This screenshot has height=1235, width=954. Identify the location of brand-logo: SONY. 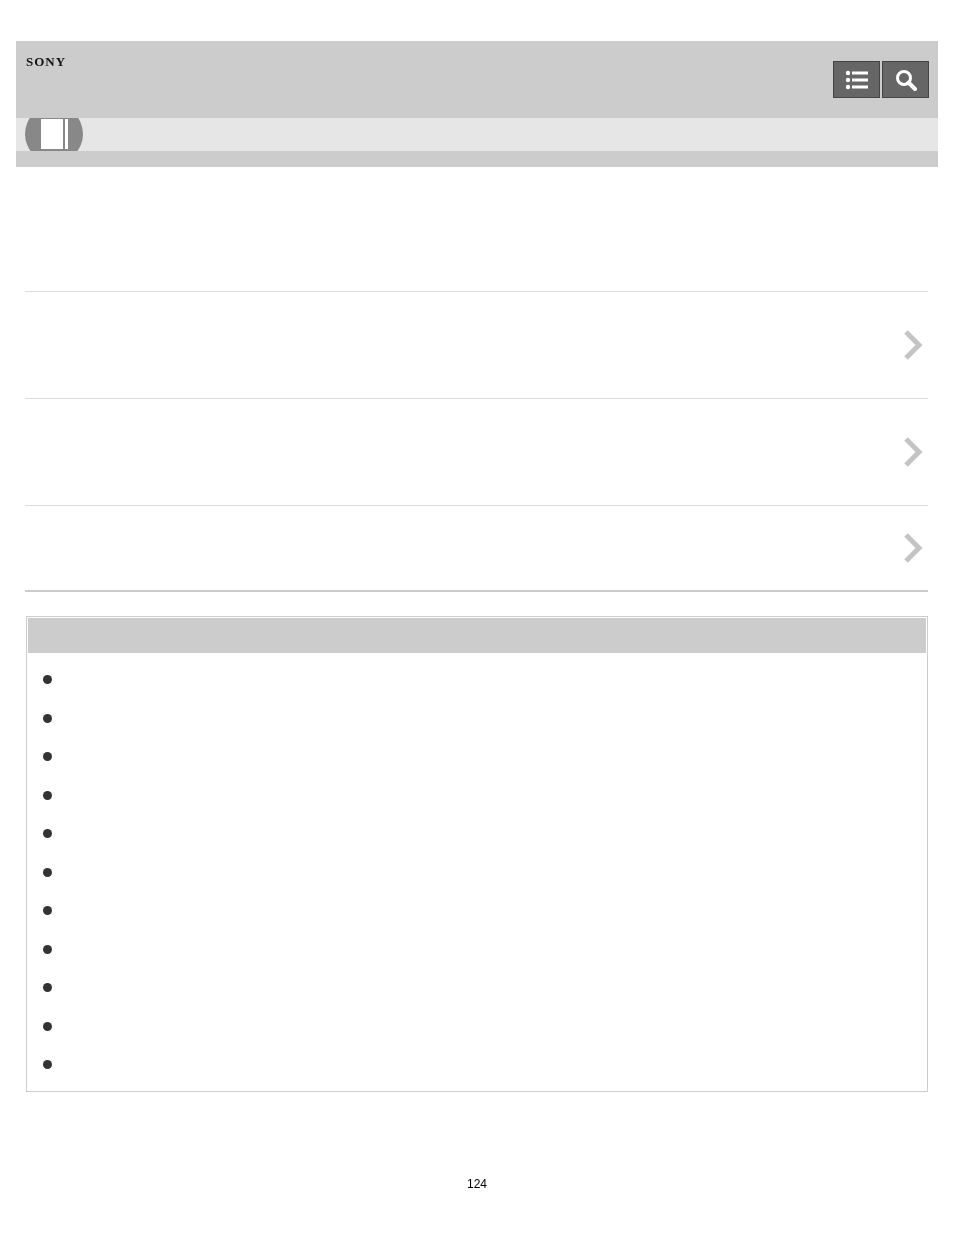
(46, 62).